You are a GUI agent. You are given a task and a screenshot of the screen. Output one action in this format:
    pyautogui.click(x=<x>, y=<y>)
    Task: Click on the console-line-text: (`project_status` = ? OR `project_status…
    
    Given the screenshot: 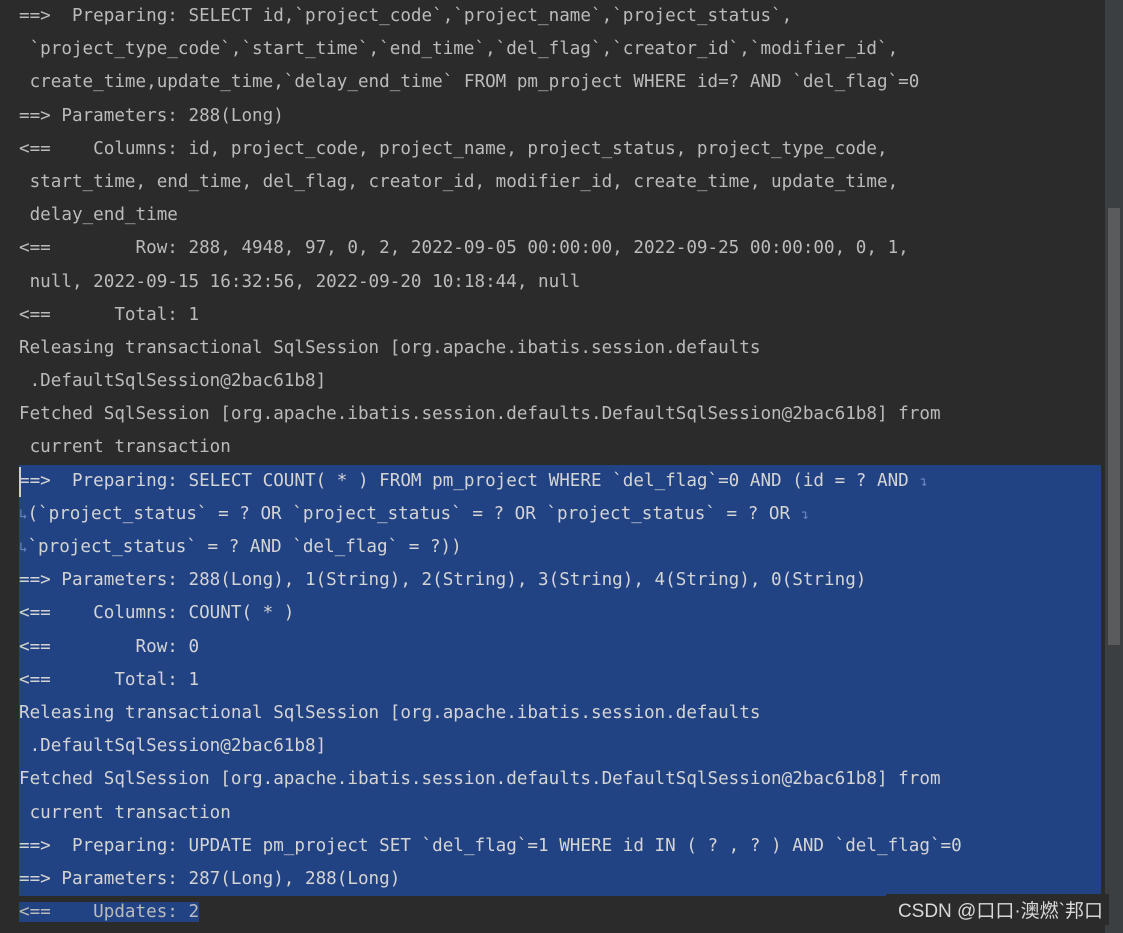 What is the action you would take?
    pyautogui.click(x=414, y=513)
    